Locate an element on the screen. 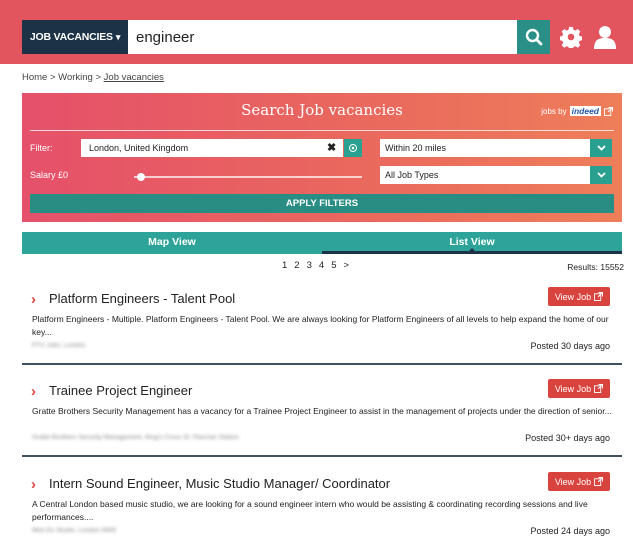 The width and height of the screenshot is (633, 552). page-link: 3 is located at coordinates (309, 265).